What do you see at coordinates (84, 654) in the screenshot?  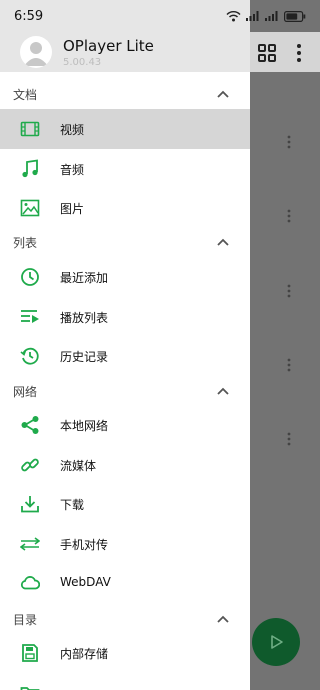 I see `drawer-item-label: 内部存储` at bounding box center [84, 654].